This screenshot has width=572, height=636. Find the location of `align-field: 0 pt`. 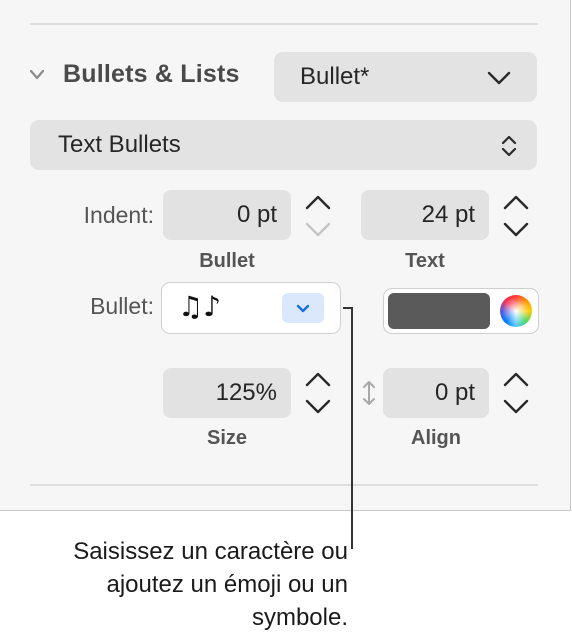

align-field: 0 pt is located at coordinates (436, 393).